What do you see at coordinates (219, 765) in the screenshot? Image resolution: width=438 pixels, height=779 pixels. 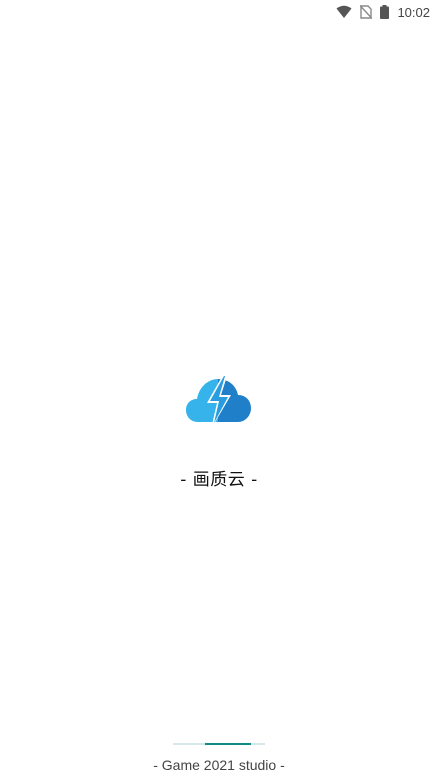 I see `studio-credit: - Game 2021 studio -` at bounding box center [219, 765].